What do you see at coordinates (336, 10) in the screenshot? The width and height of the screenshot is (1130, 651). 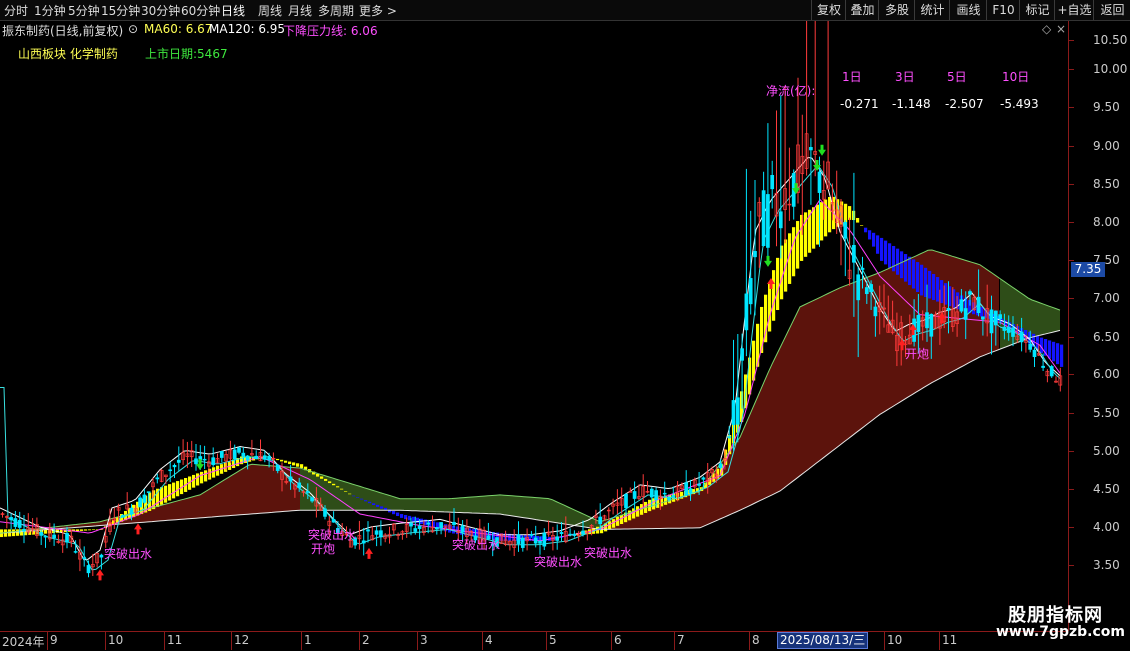 I see `period-tab: 多周期` at bounding box center [336, 10].